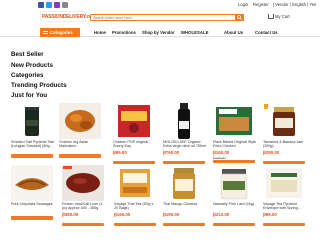 The image size is (320, 245). I want to click on menu-icon, so click(45, 33).